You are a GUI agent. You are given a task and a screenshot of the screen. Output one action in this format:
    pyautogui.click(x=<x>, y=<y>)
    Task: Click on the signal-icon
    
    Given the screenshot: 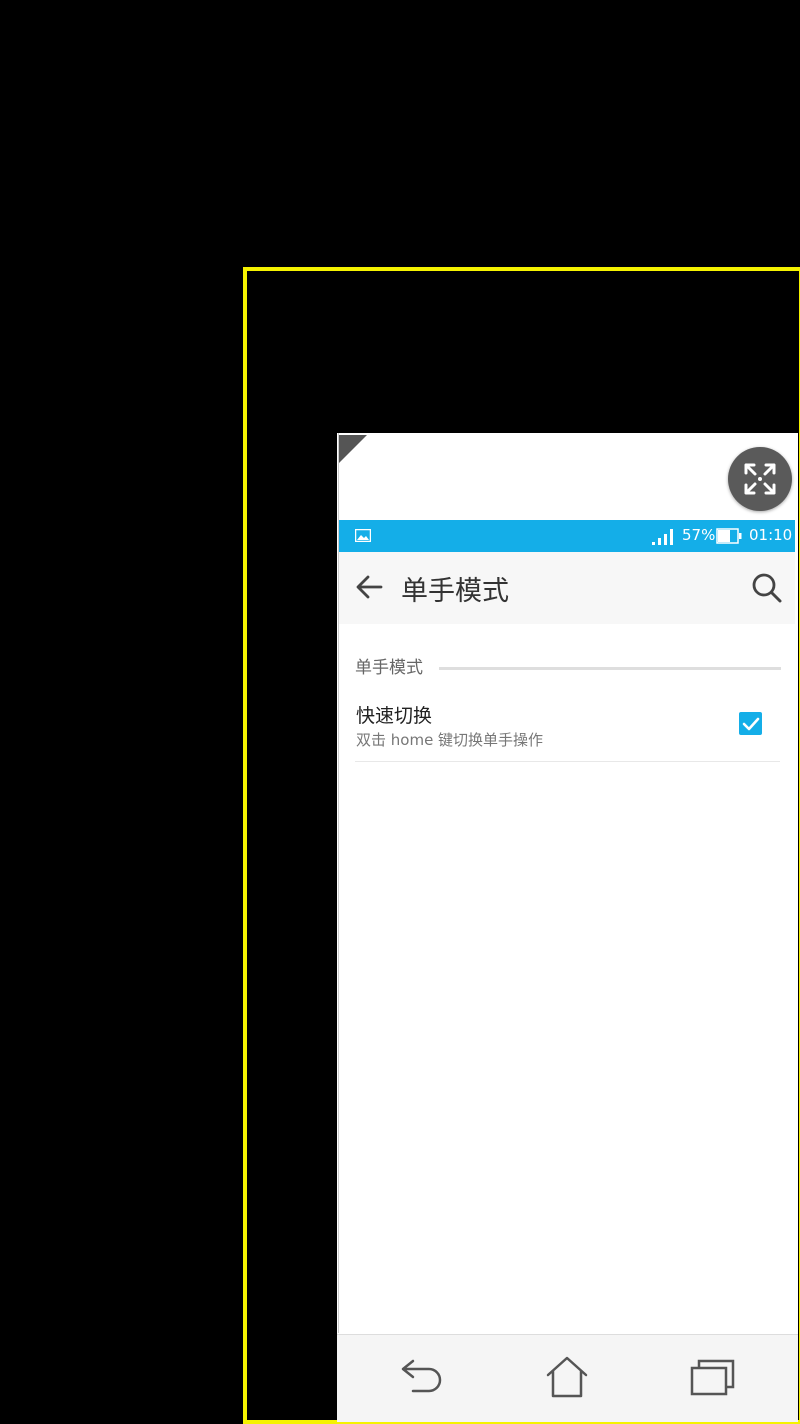 What is the action you would take?
    pyautogui.click(x=662, y=537)
    